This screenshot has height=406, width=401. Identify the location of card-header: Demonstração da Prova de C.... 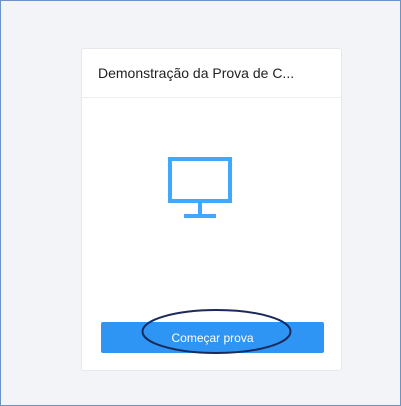
(211, 73).